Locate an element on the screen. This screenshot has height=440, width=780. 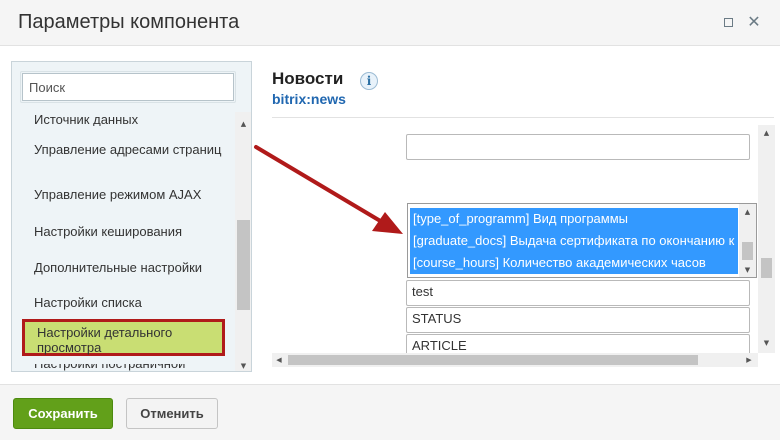
save-button: Сохранить is located at coordinates (63, 413).